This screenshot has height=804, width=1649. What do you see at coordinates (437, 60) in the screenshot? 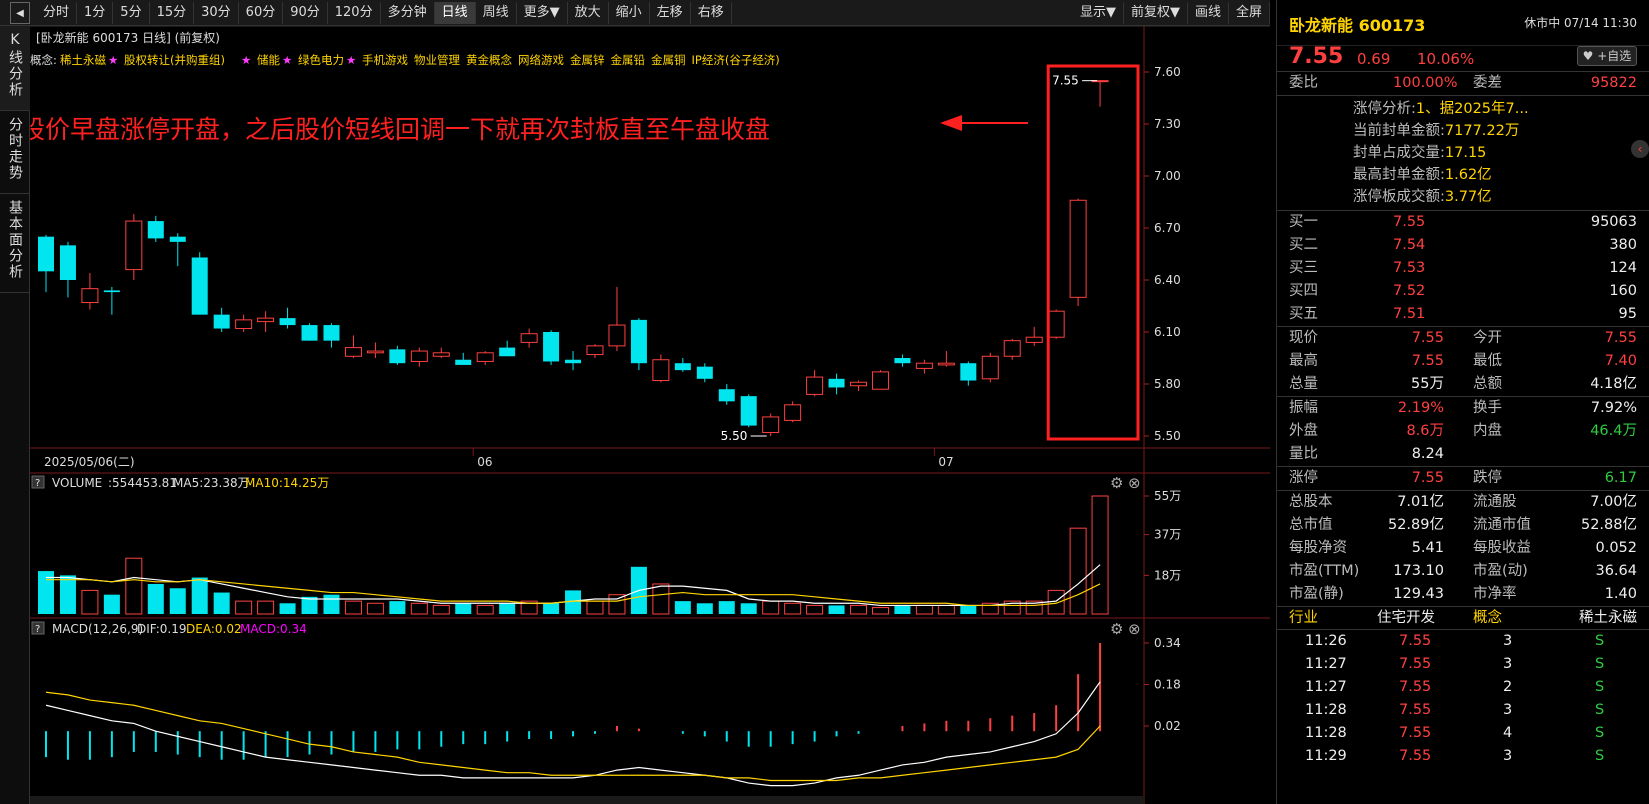
I see `concept-tag: 物业管理` at bounding box center [437, 60].